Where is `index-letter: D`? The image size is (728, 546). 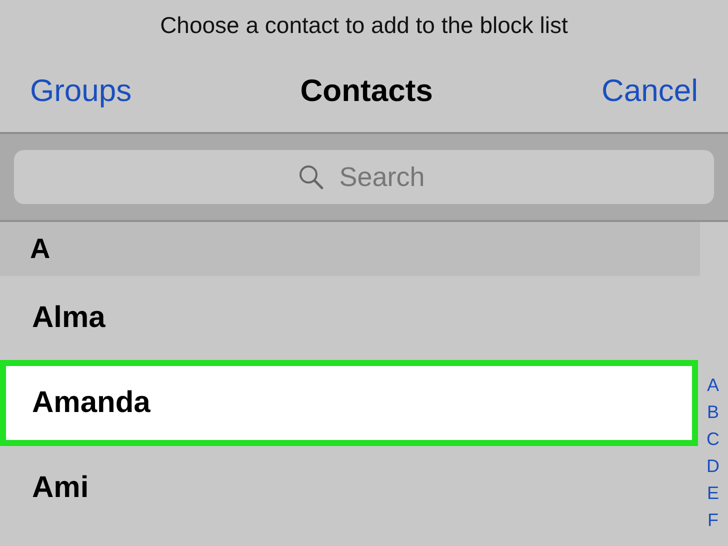
index-letter: D is located at coordinates (713, 466).